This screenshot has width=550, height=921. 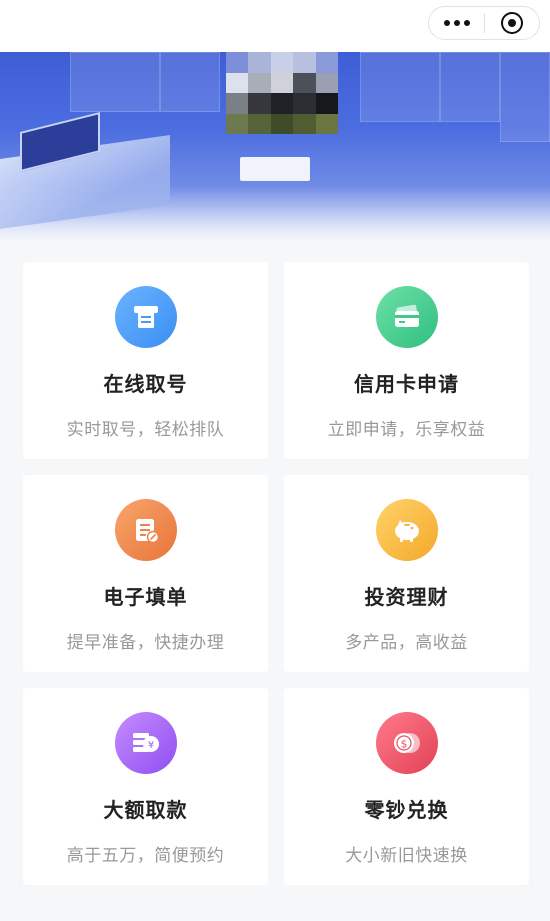 I want to click on ellipsis-icon, so click(x=456, y=23).